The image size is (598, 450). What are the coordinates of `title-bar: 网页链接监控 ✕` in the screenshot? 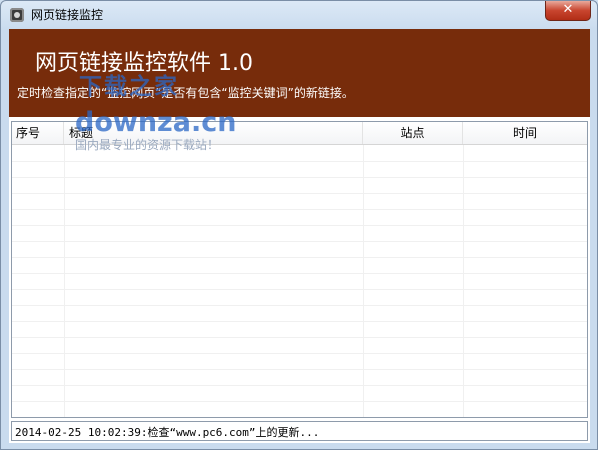 It's located at (299, 15).